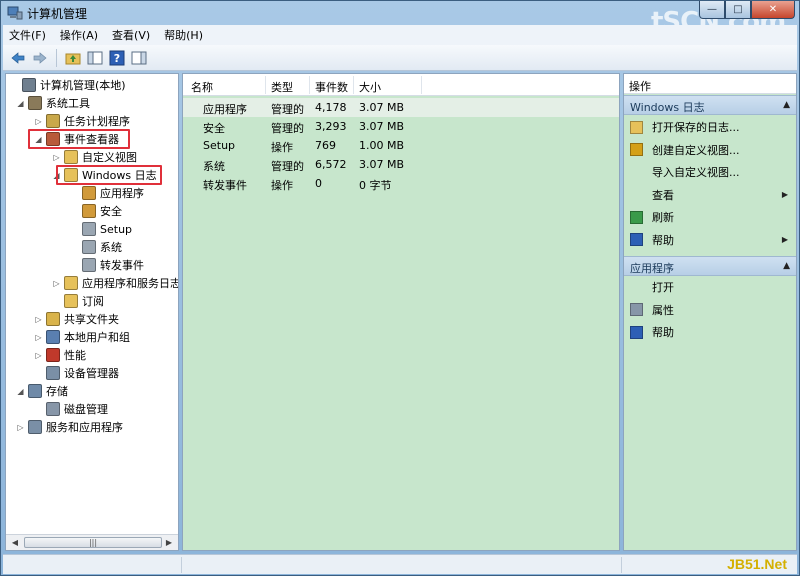 Image resolution: width=800 pixels, height=576 pixels. I want to click on section-application: 应用程序 ▲, so click(710, 266).